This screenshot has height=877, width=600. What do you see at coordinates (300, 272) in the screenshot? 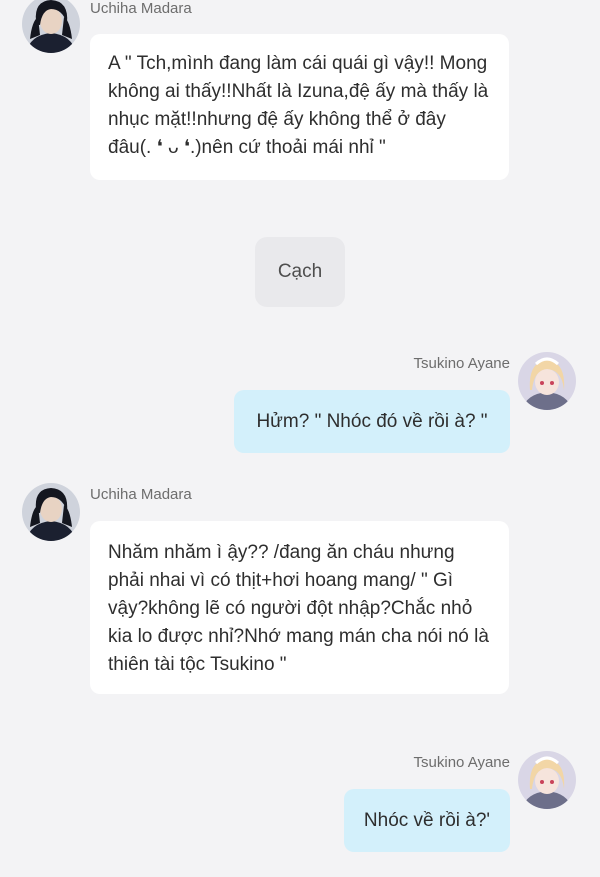
I see `action-bubble: Cạch` at bounding box center [300, 272].